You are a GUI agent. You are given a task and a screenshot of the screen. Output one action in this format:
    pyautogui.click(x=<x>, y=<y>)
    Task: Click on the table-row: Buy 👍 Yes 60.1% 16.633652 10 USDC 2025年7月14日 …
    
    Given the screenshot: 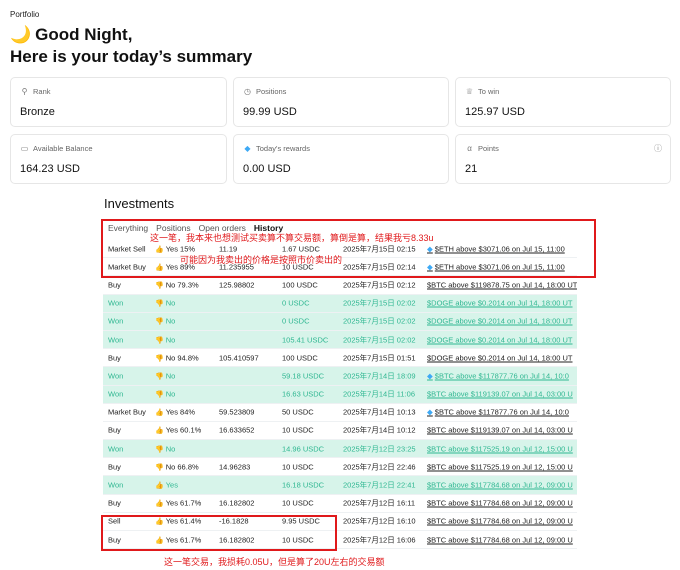 What is the action you would take?
    pyautogui.click(x=340, y=431)
    